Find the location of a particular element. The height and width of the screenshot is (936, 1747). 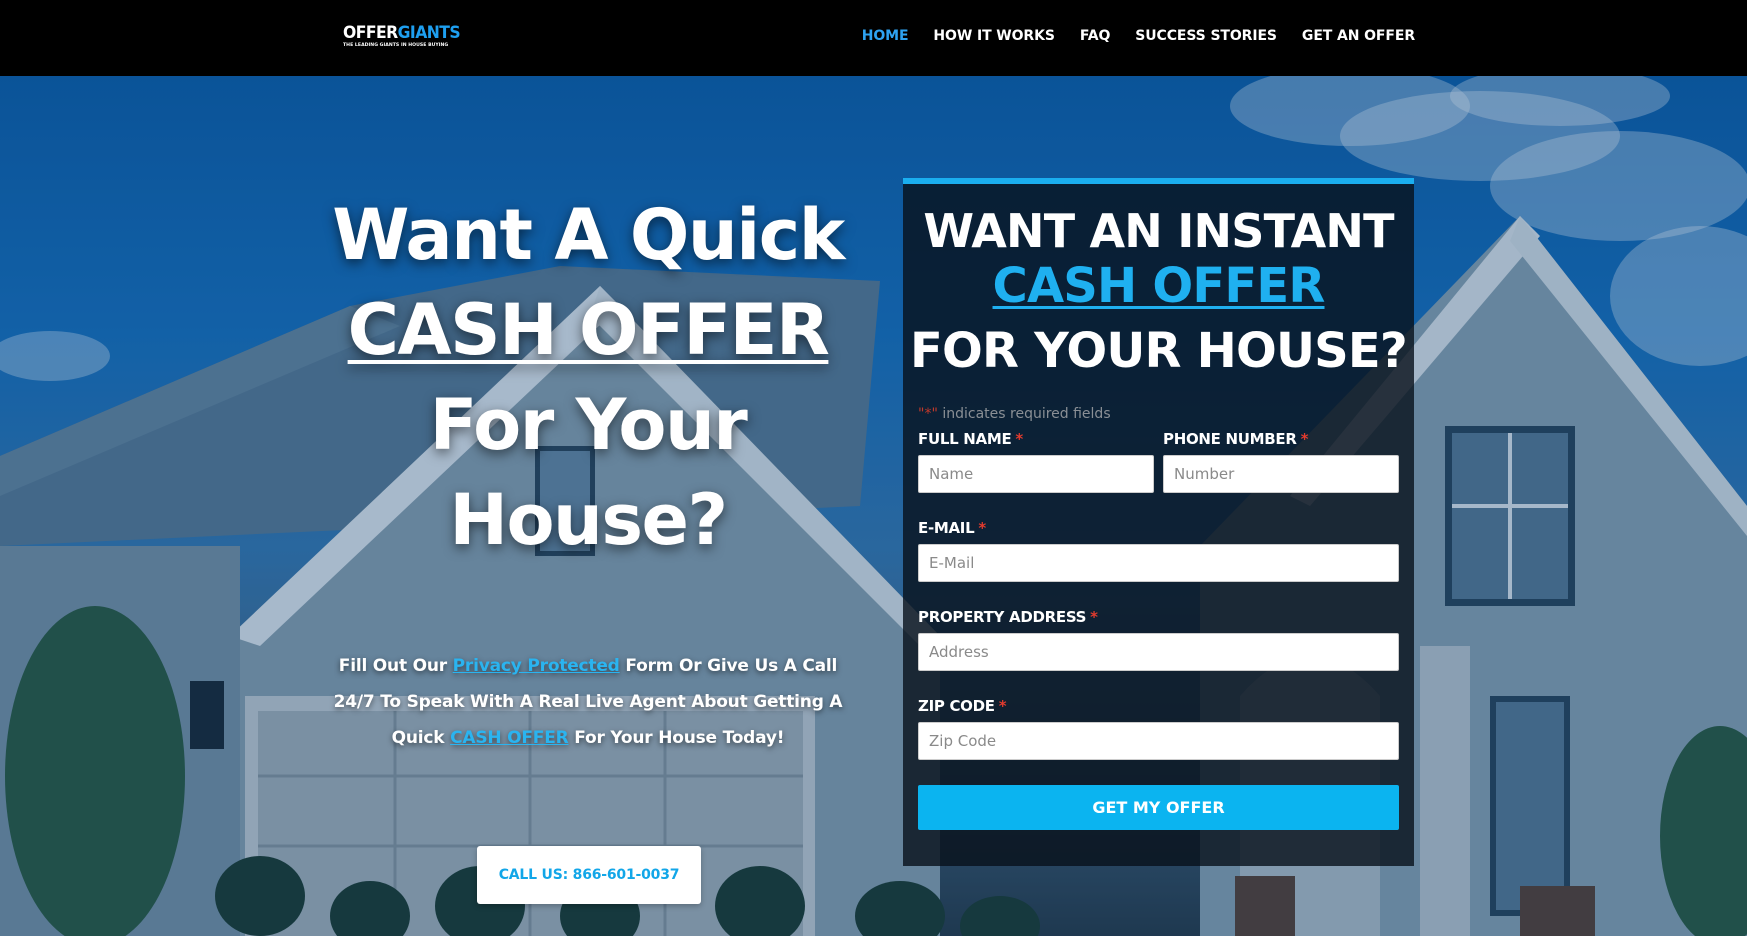

property-address-label: PROPERTY ADDRESS * is located at coordinates (1008, 617).